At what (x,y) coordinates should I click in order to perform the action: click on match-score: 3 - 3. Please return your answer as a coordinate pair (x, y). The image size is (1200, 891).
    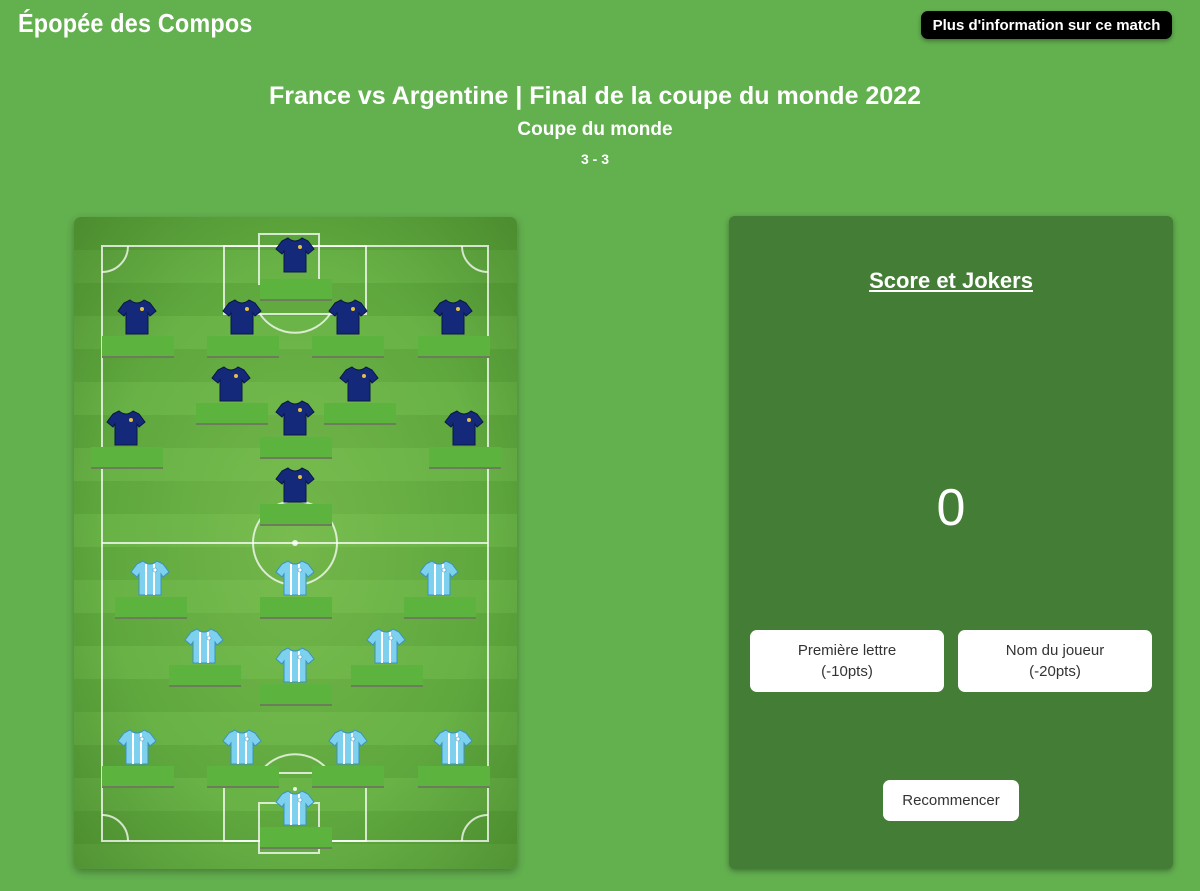
    Looking at the image, I should click on (594, 159).